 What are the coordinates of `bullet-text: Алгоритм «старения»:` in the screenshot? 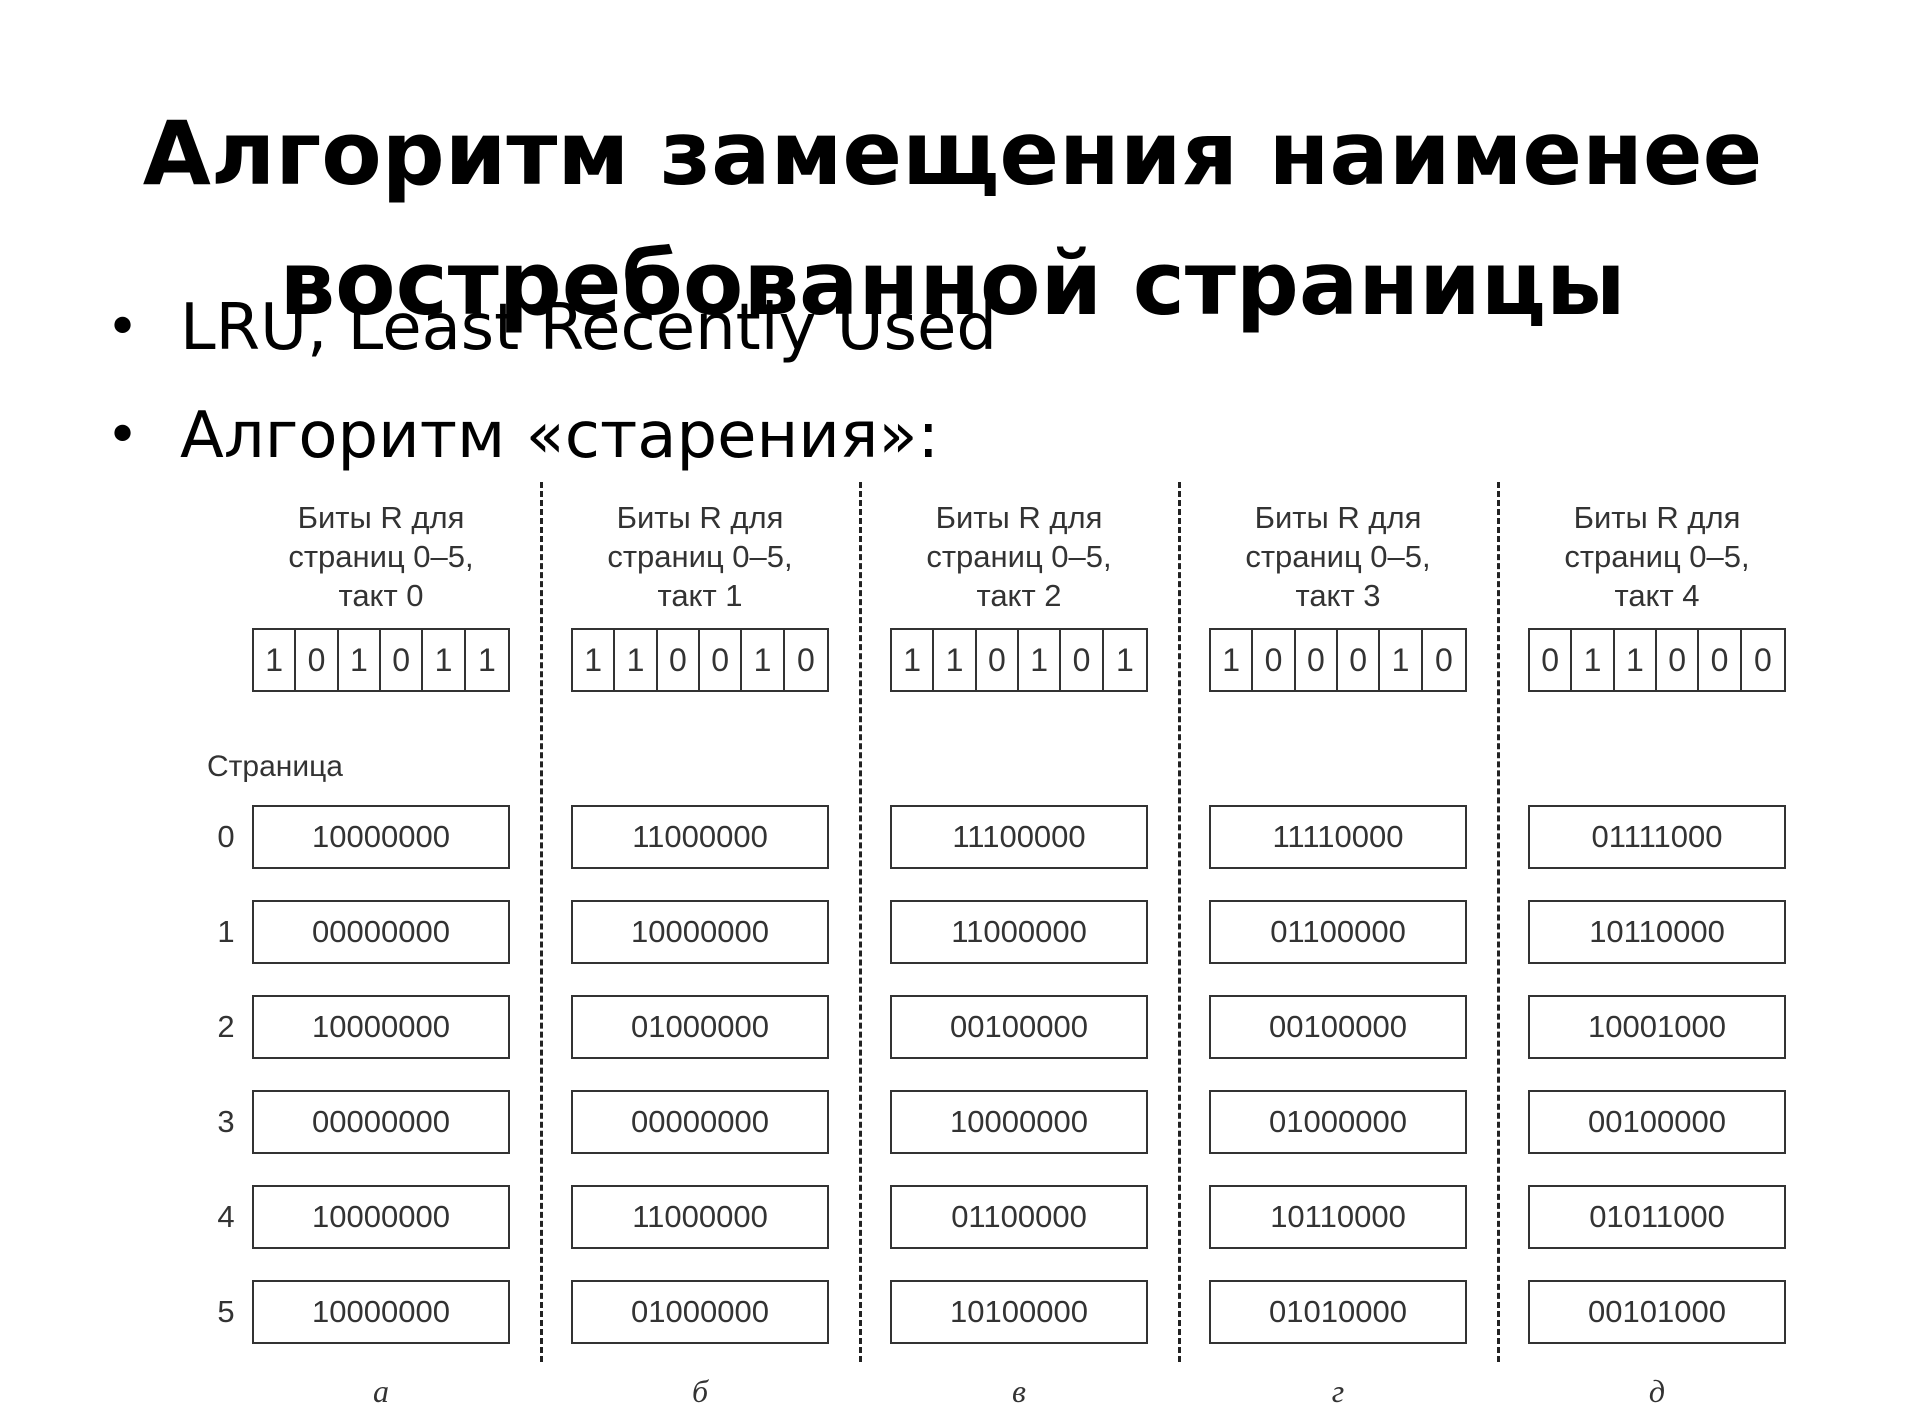 It's located at (560, 436).